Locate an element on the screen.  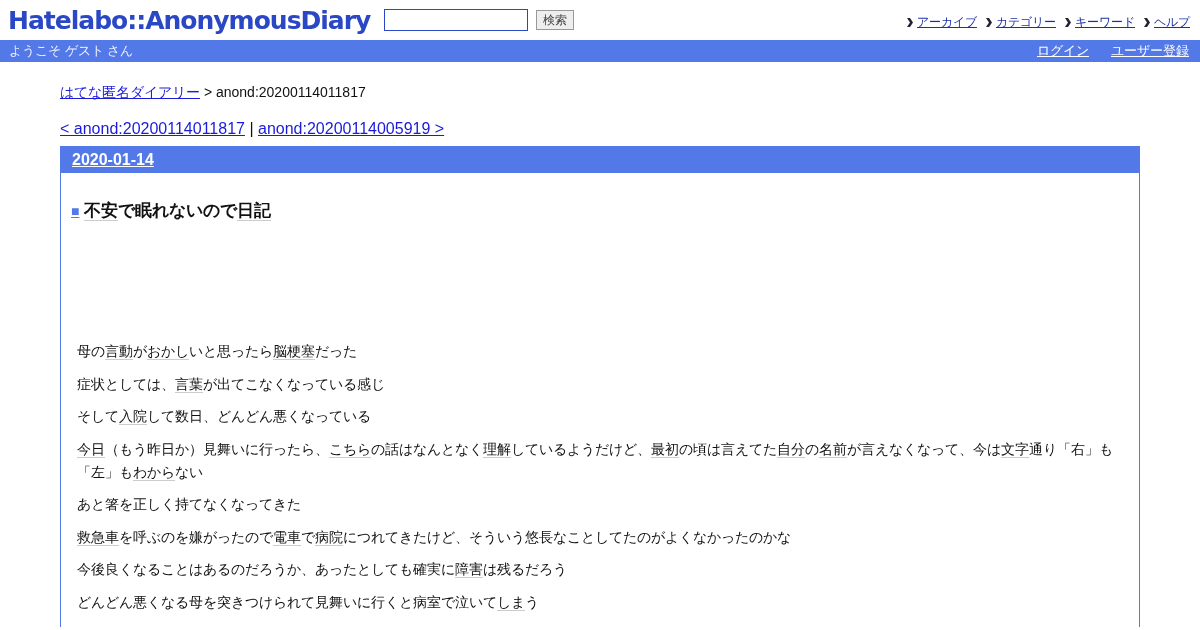
nav-link: アーカイブ is located at coordinates (947, 22).